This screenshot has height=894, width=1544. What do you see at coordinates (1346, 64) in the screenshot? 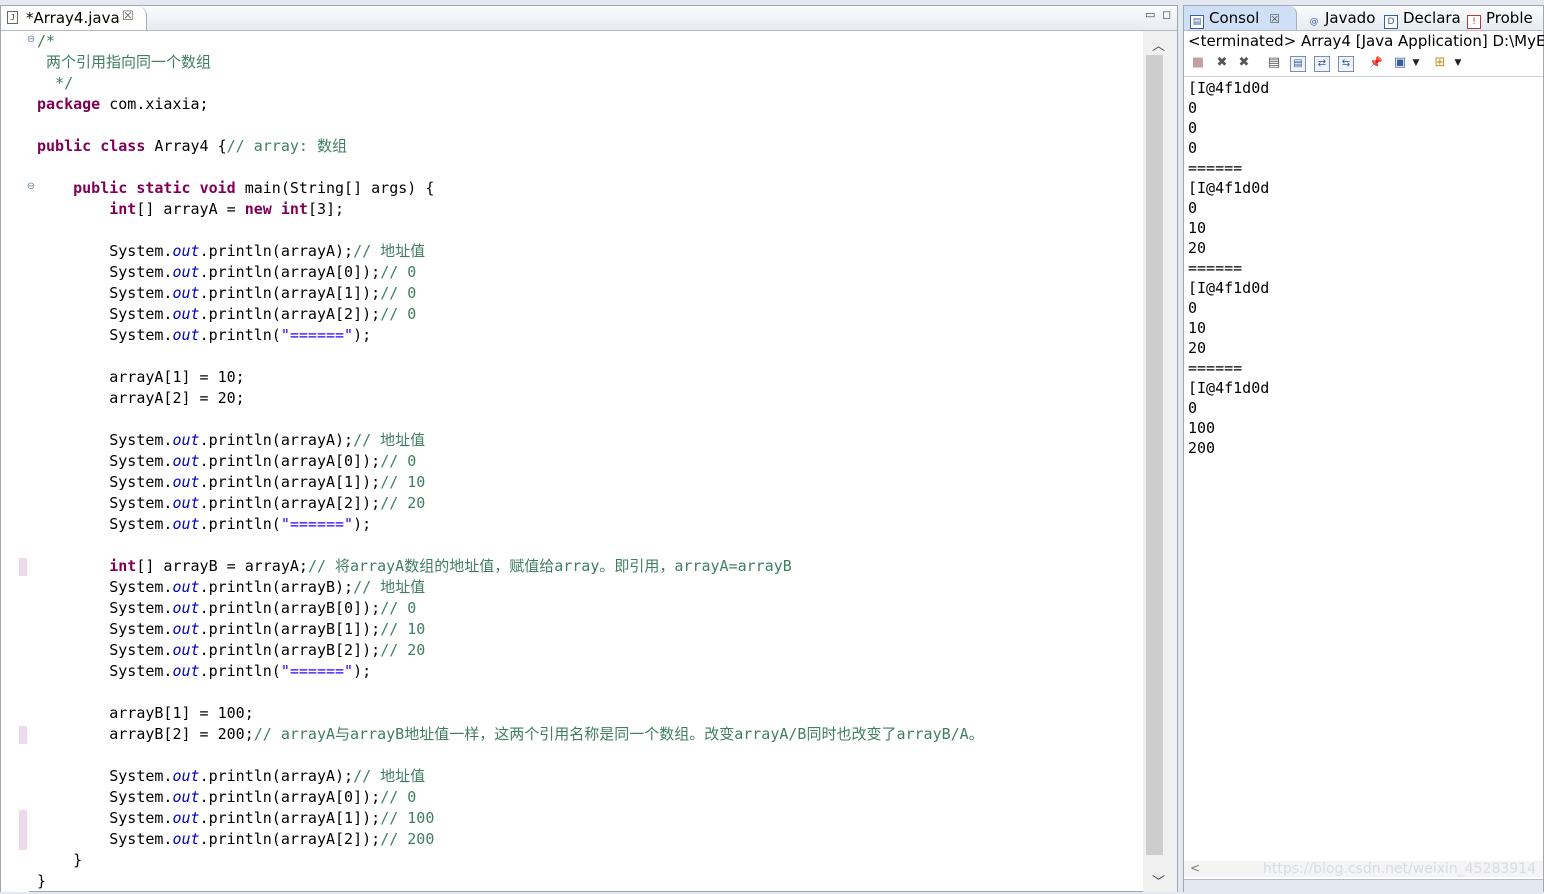
I see `show-console-output-icon: ⇆` at bounding box center [1346, 64].